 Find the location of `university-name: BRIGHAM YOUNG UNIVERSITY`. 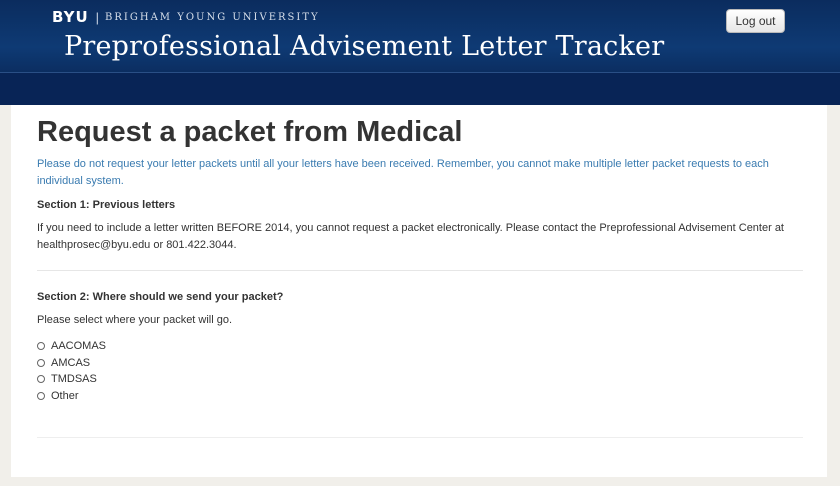

university-name: BRIGHAM YOUNG UNIVERSITY is located at coordinates (212, 17).